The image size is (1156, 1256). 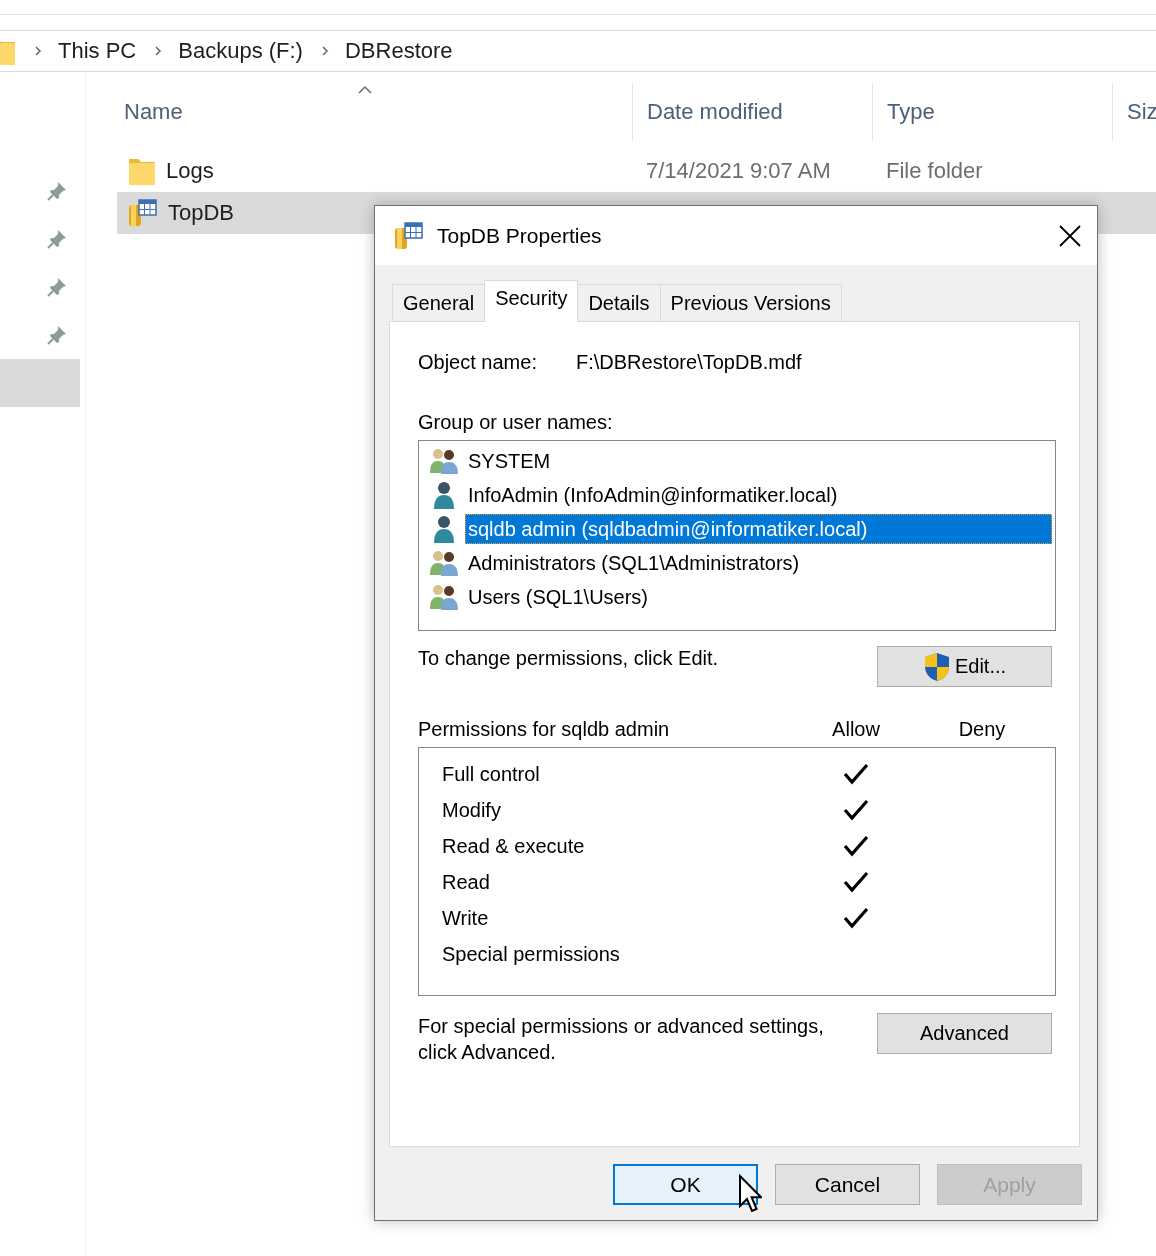 I want to click on permission-name: Full control, so click(x=491, y=774).